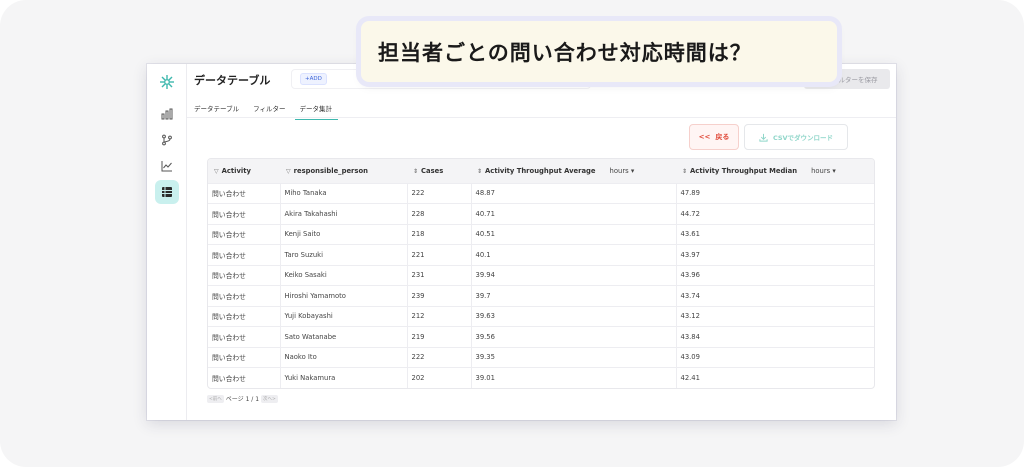  Describe the element at coordinates (167, 192) in the screenshot. I see `table-icon` at that location.